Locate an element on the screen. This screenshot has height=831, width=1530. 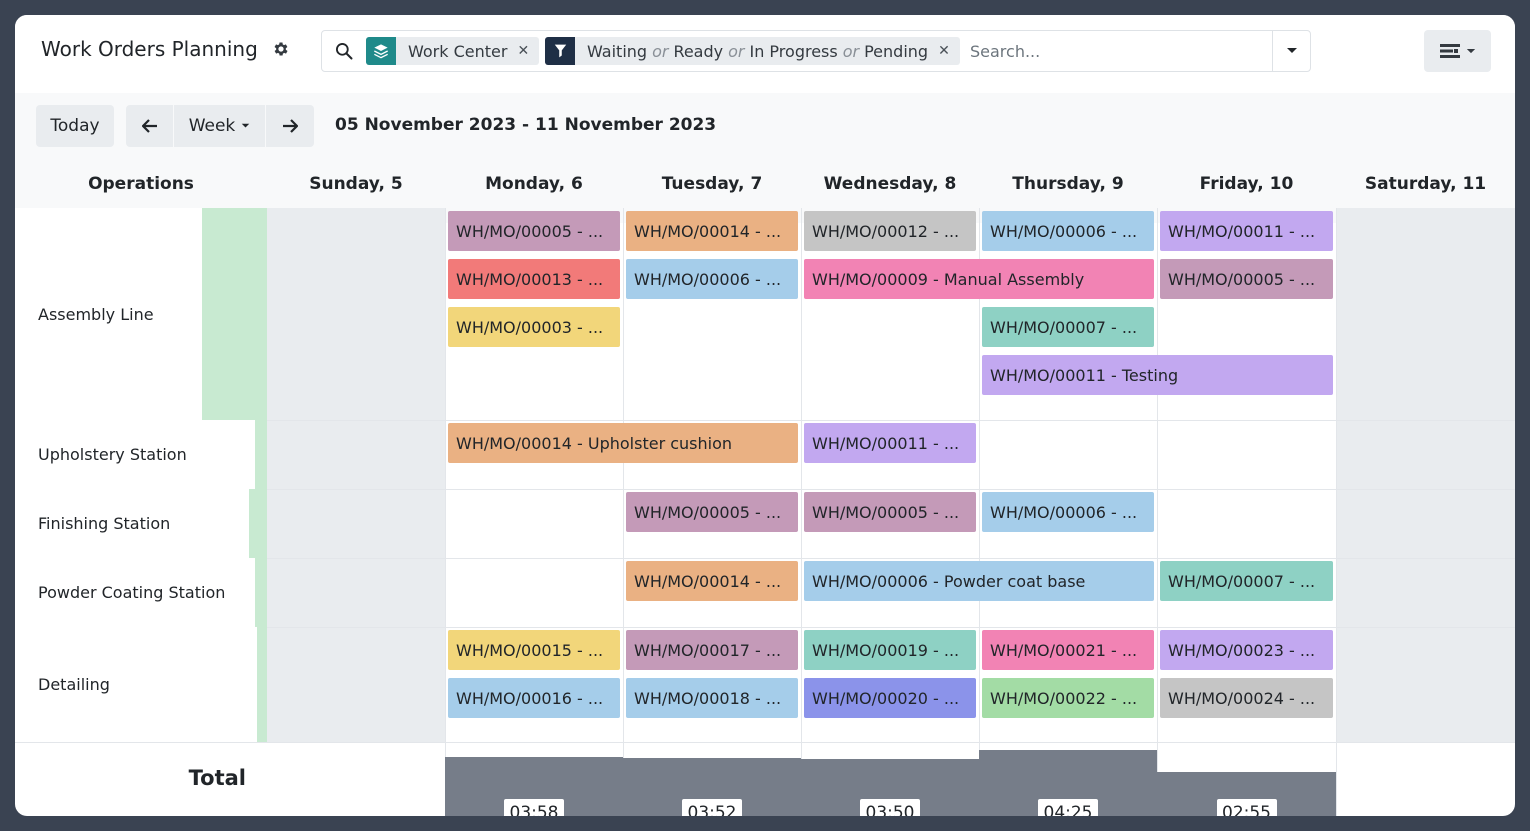
previous-button is located at coordinates (150, 126).